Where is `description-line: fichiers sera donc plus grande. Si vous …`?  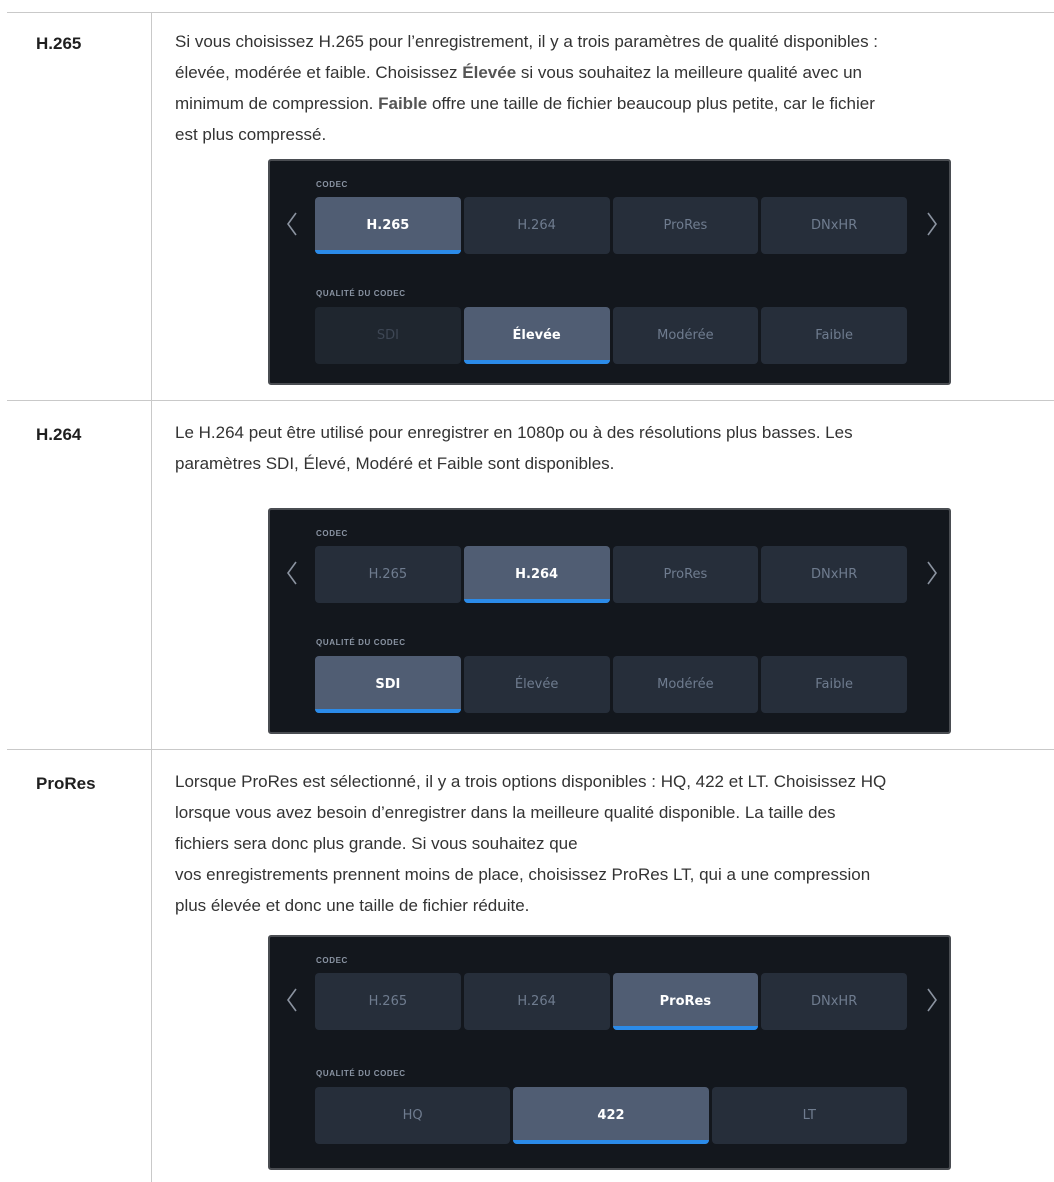
description-line: fichiers sera donc plus grande. Si vous … is located at coordinates (607, 843).